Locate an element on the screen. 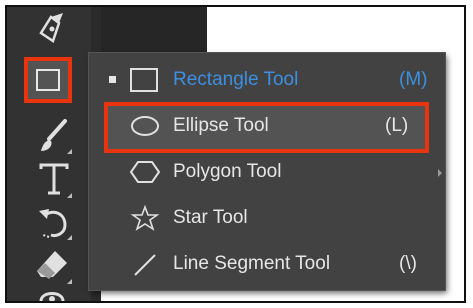 This screenshot has width=473, height=308. pen-tool-button is located at coordinates (53, 31).